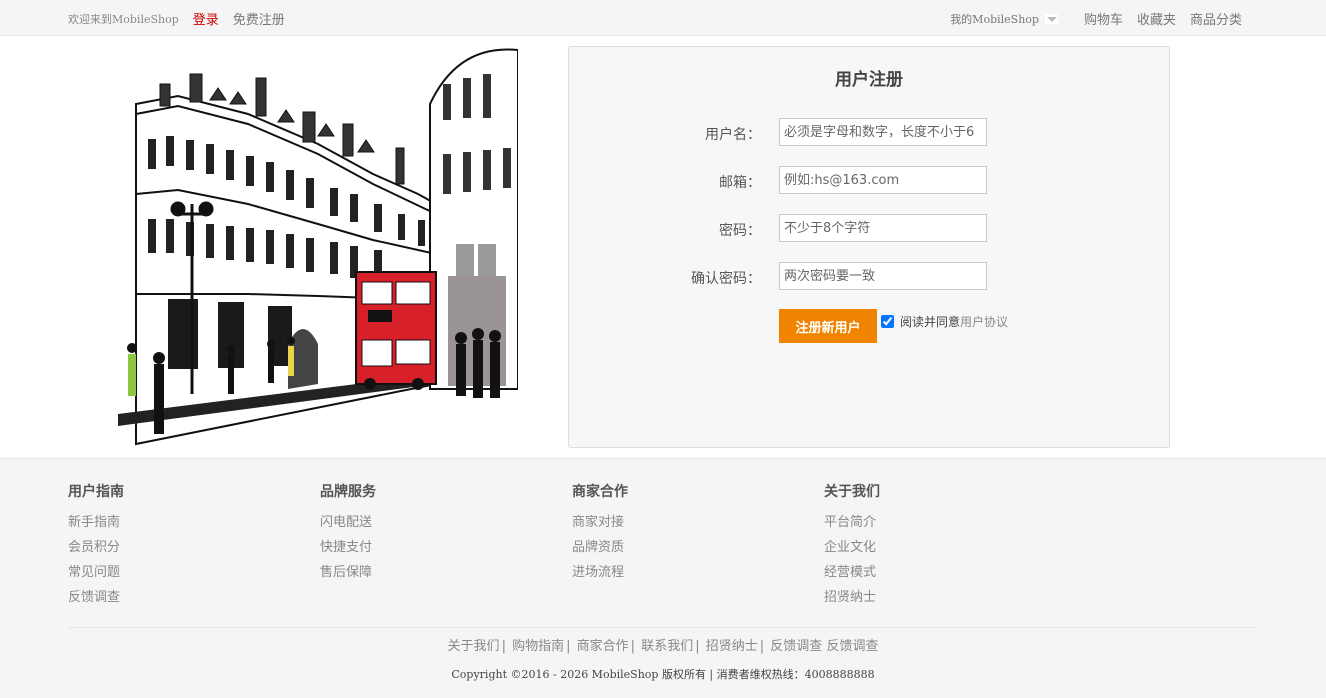 The width and height of the screenshot is (1326, 698). I want to click on bottom-link: 关于我们, so click(474, 646).